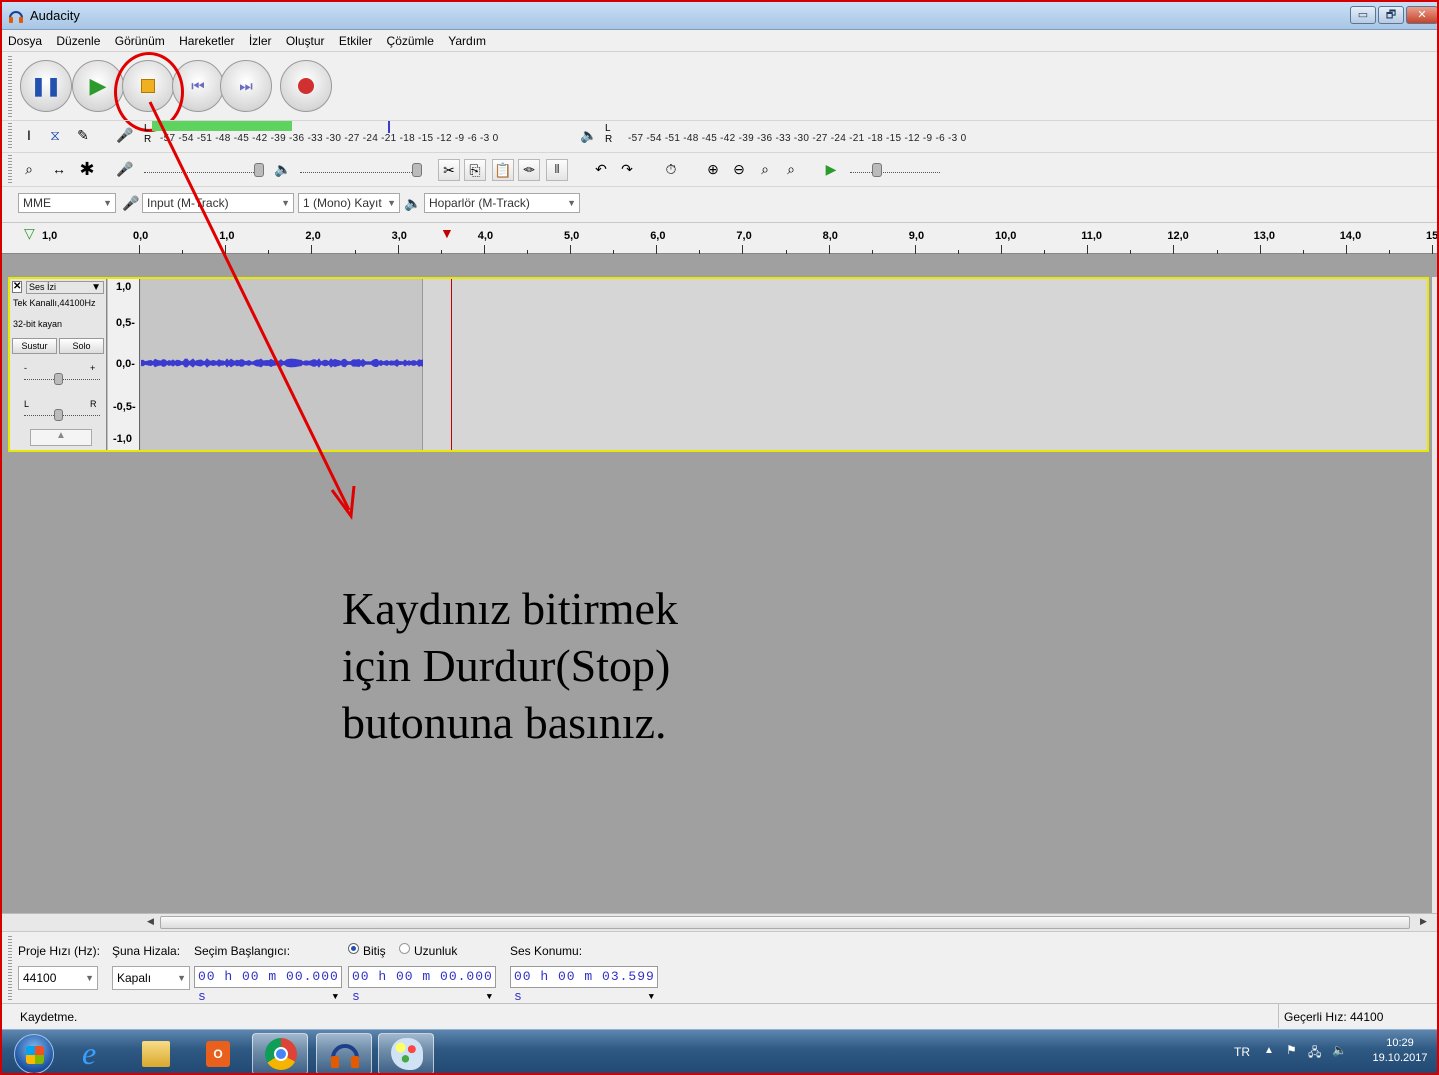 The height and width of the screenshot is (1075, 1439). What do you see at coordinates (404, 948) in the screenshot?
I see `length-radio` at bounding box center [404, 948].